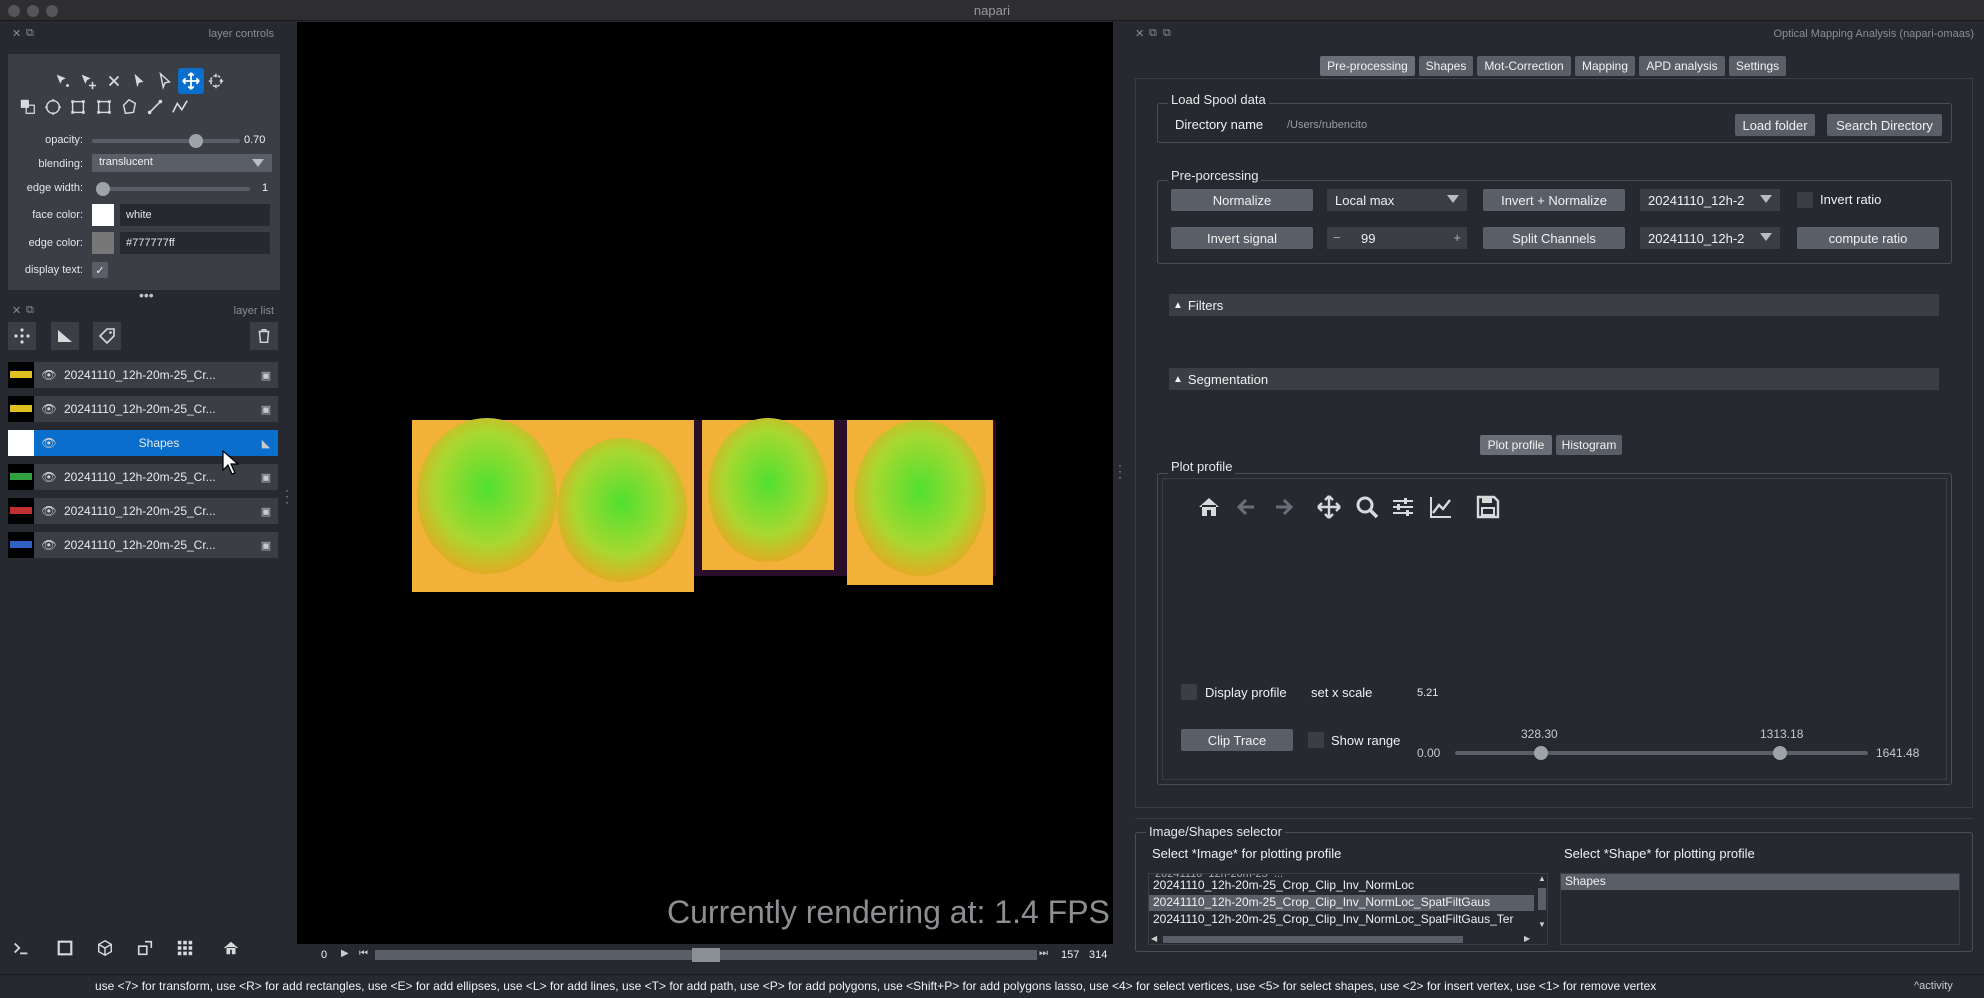 The width and height of the screenshot is (1984, 998). Describe the element at coordinates (103, 243) in the screenshot. I see `edge-color-swatch` at that location.